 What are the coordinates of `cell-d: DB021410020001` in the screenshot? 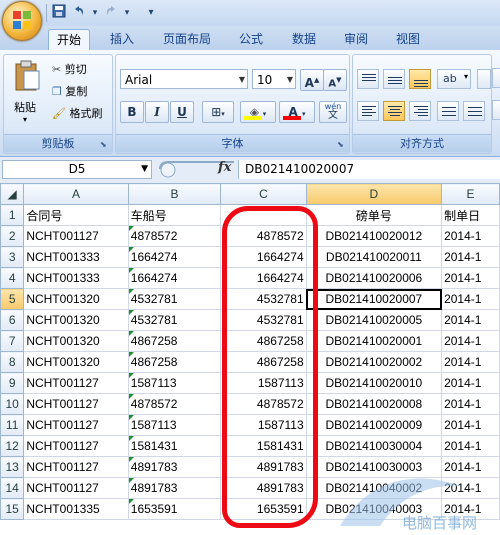 It's located at (374, 341).